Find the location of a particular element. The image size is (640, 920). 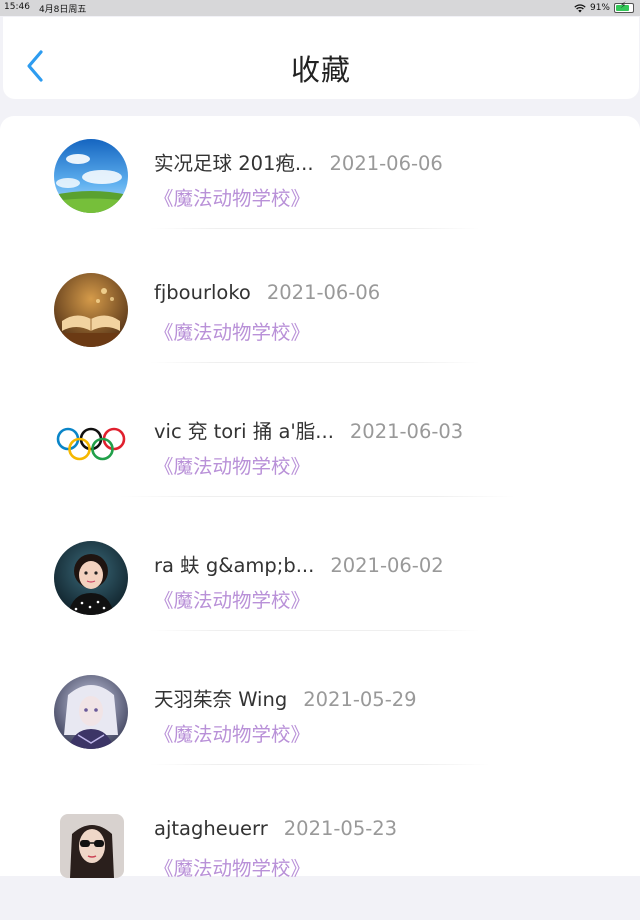

battery-percent: 91% is located at coordinates (599, 8).